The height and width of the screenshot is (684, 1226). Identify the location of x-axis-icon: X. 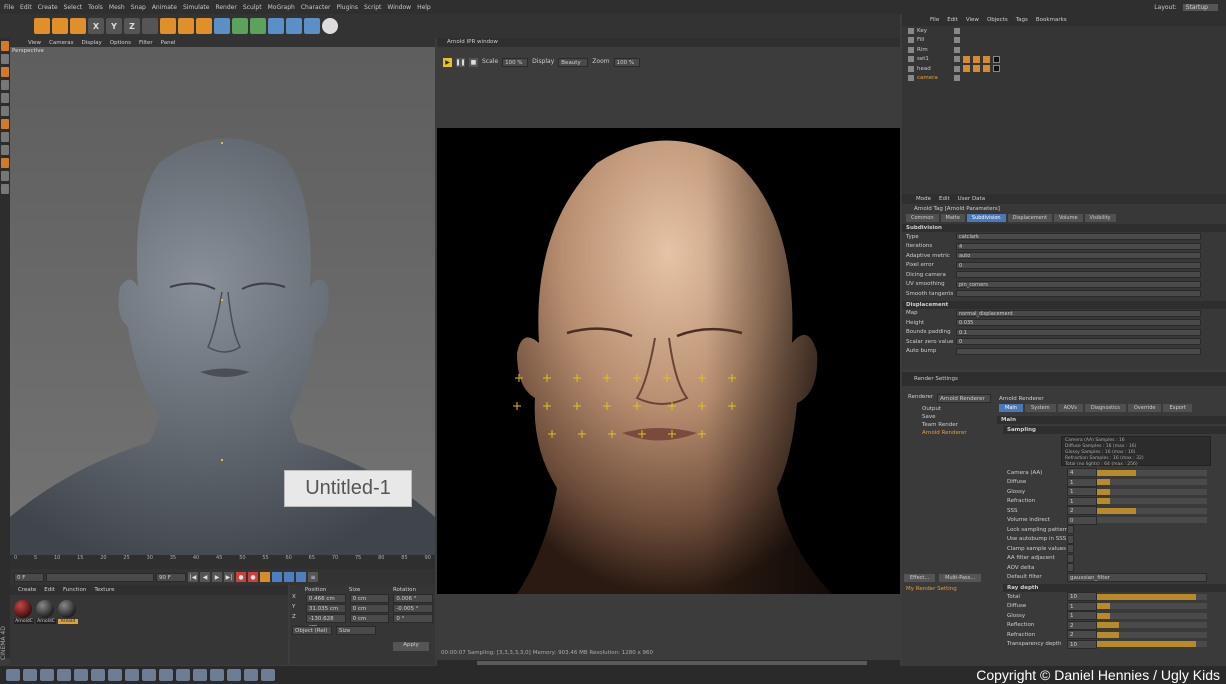
(96, 26).